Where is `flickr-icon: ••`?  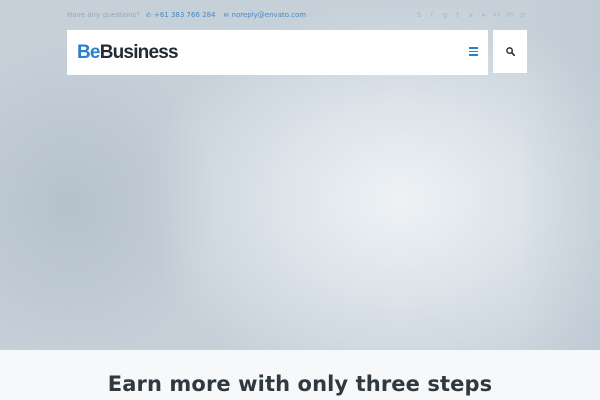
flickr-icon: •• is located at coordinates (497, 15).